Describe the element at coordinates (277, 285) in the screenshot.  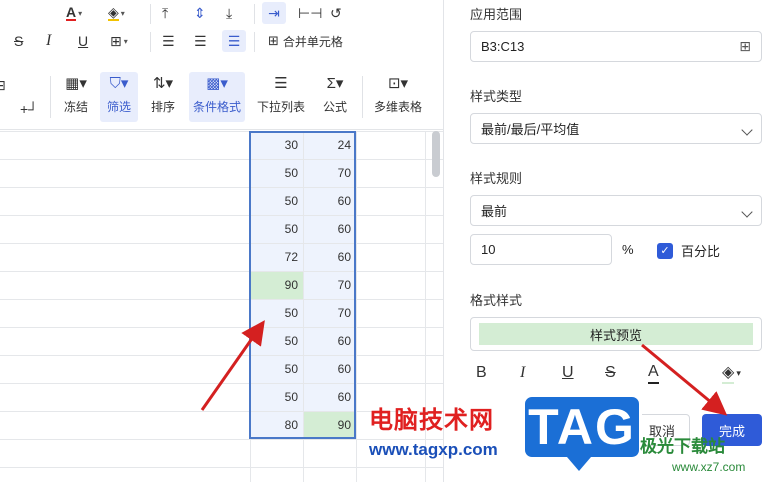
I see `cell-b: 90` at that location.